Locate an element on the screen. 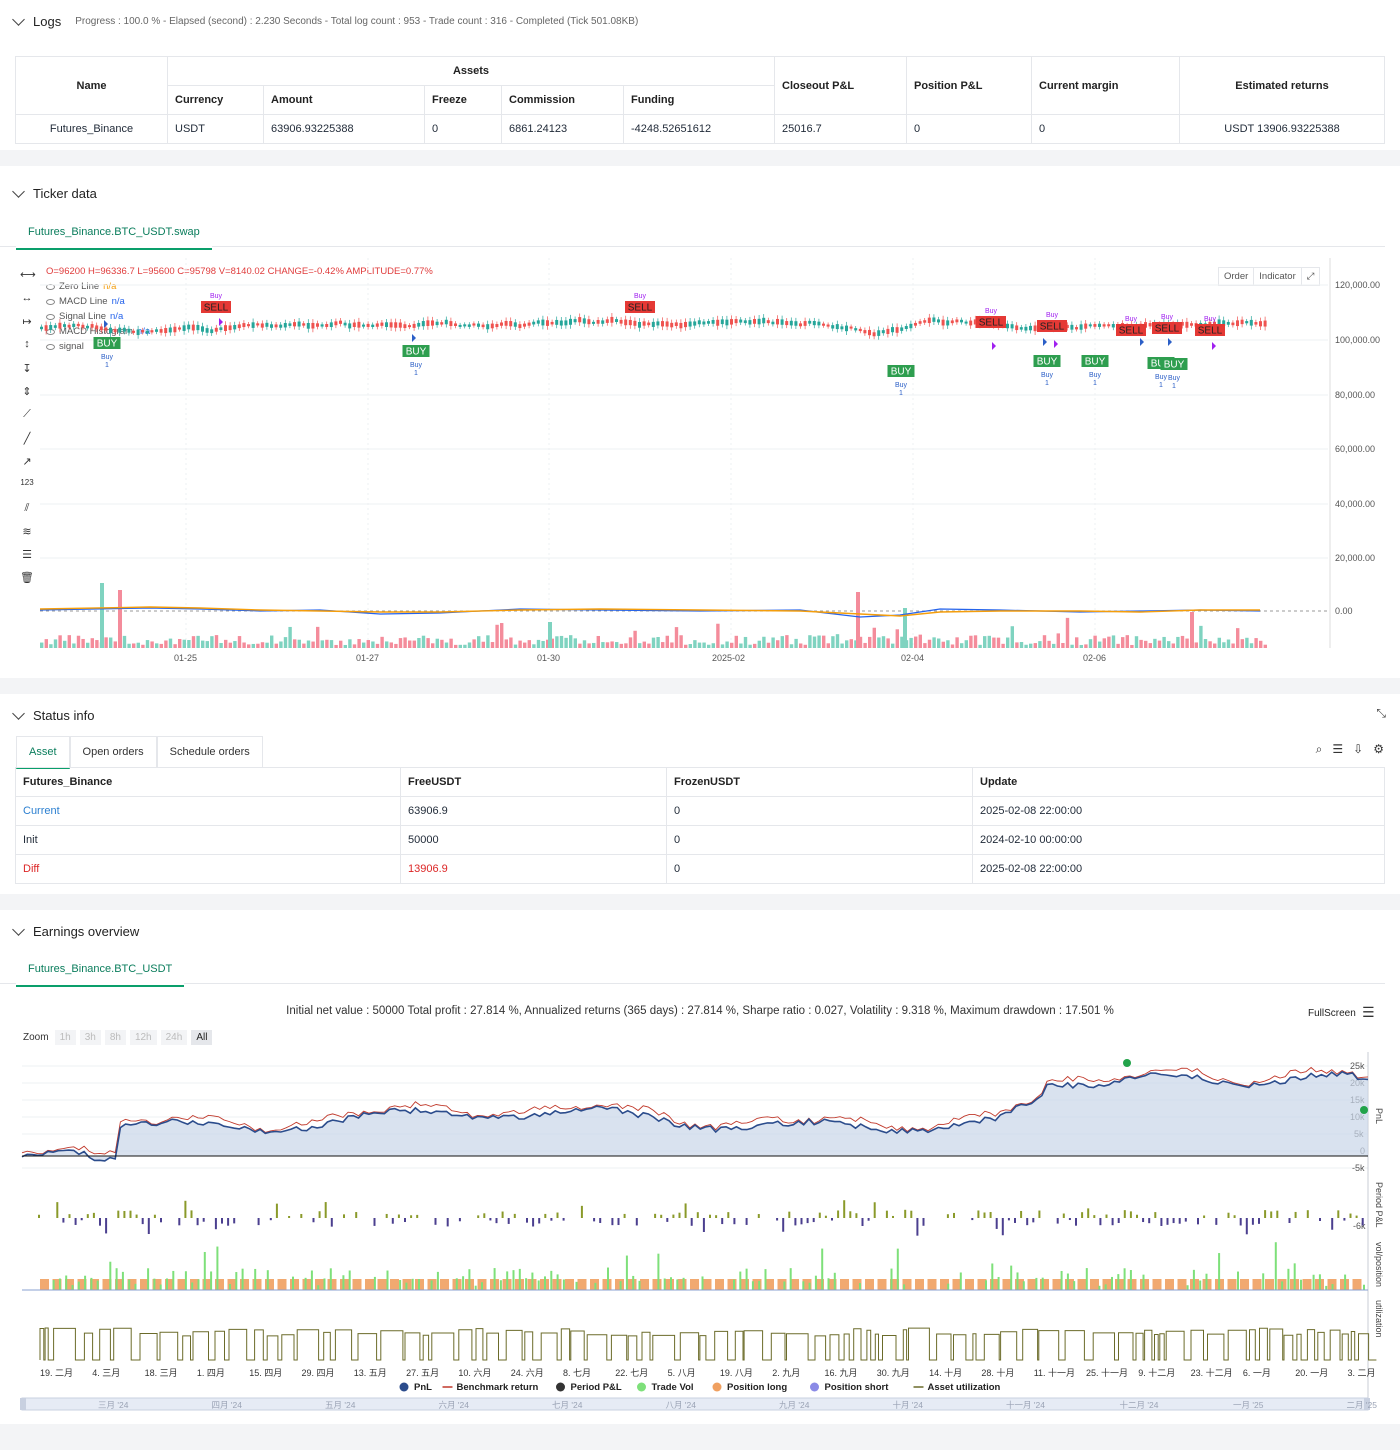 The width and height of the screenshot is (1400, 1450). zoom-12h: 12h is located at coordinates (143, 1037).